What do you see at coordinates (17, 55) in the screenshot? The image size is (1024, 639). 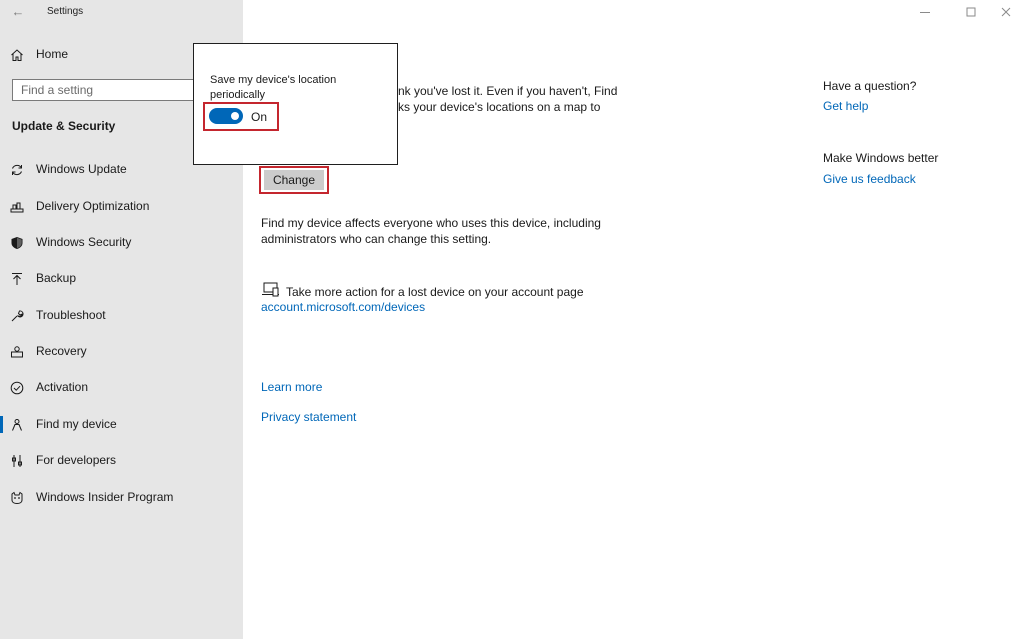 I see `home-icon` at bounding box center [17, 55].